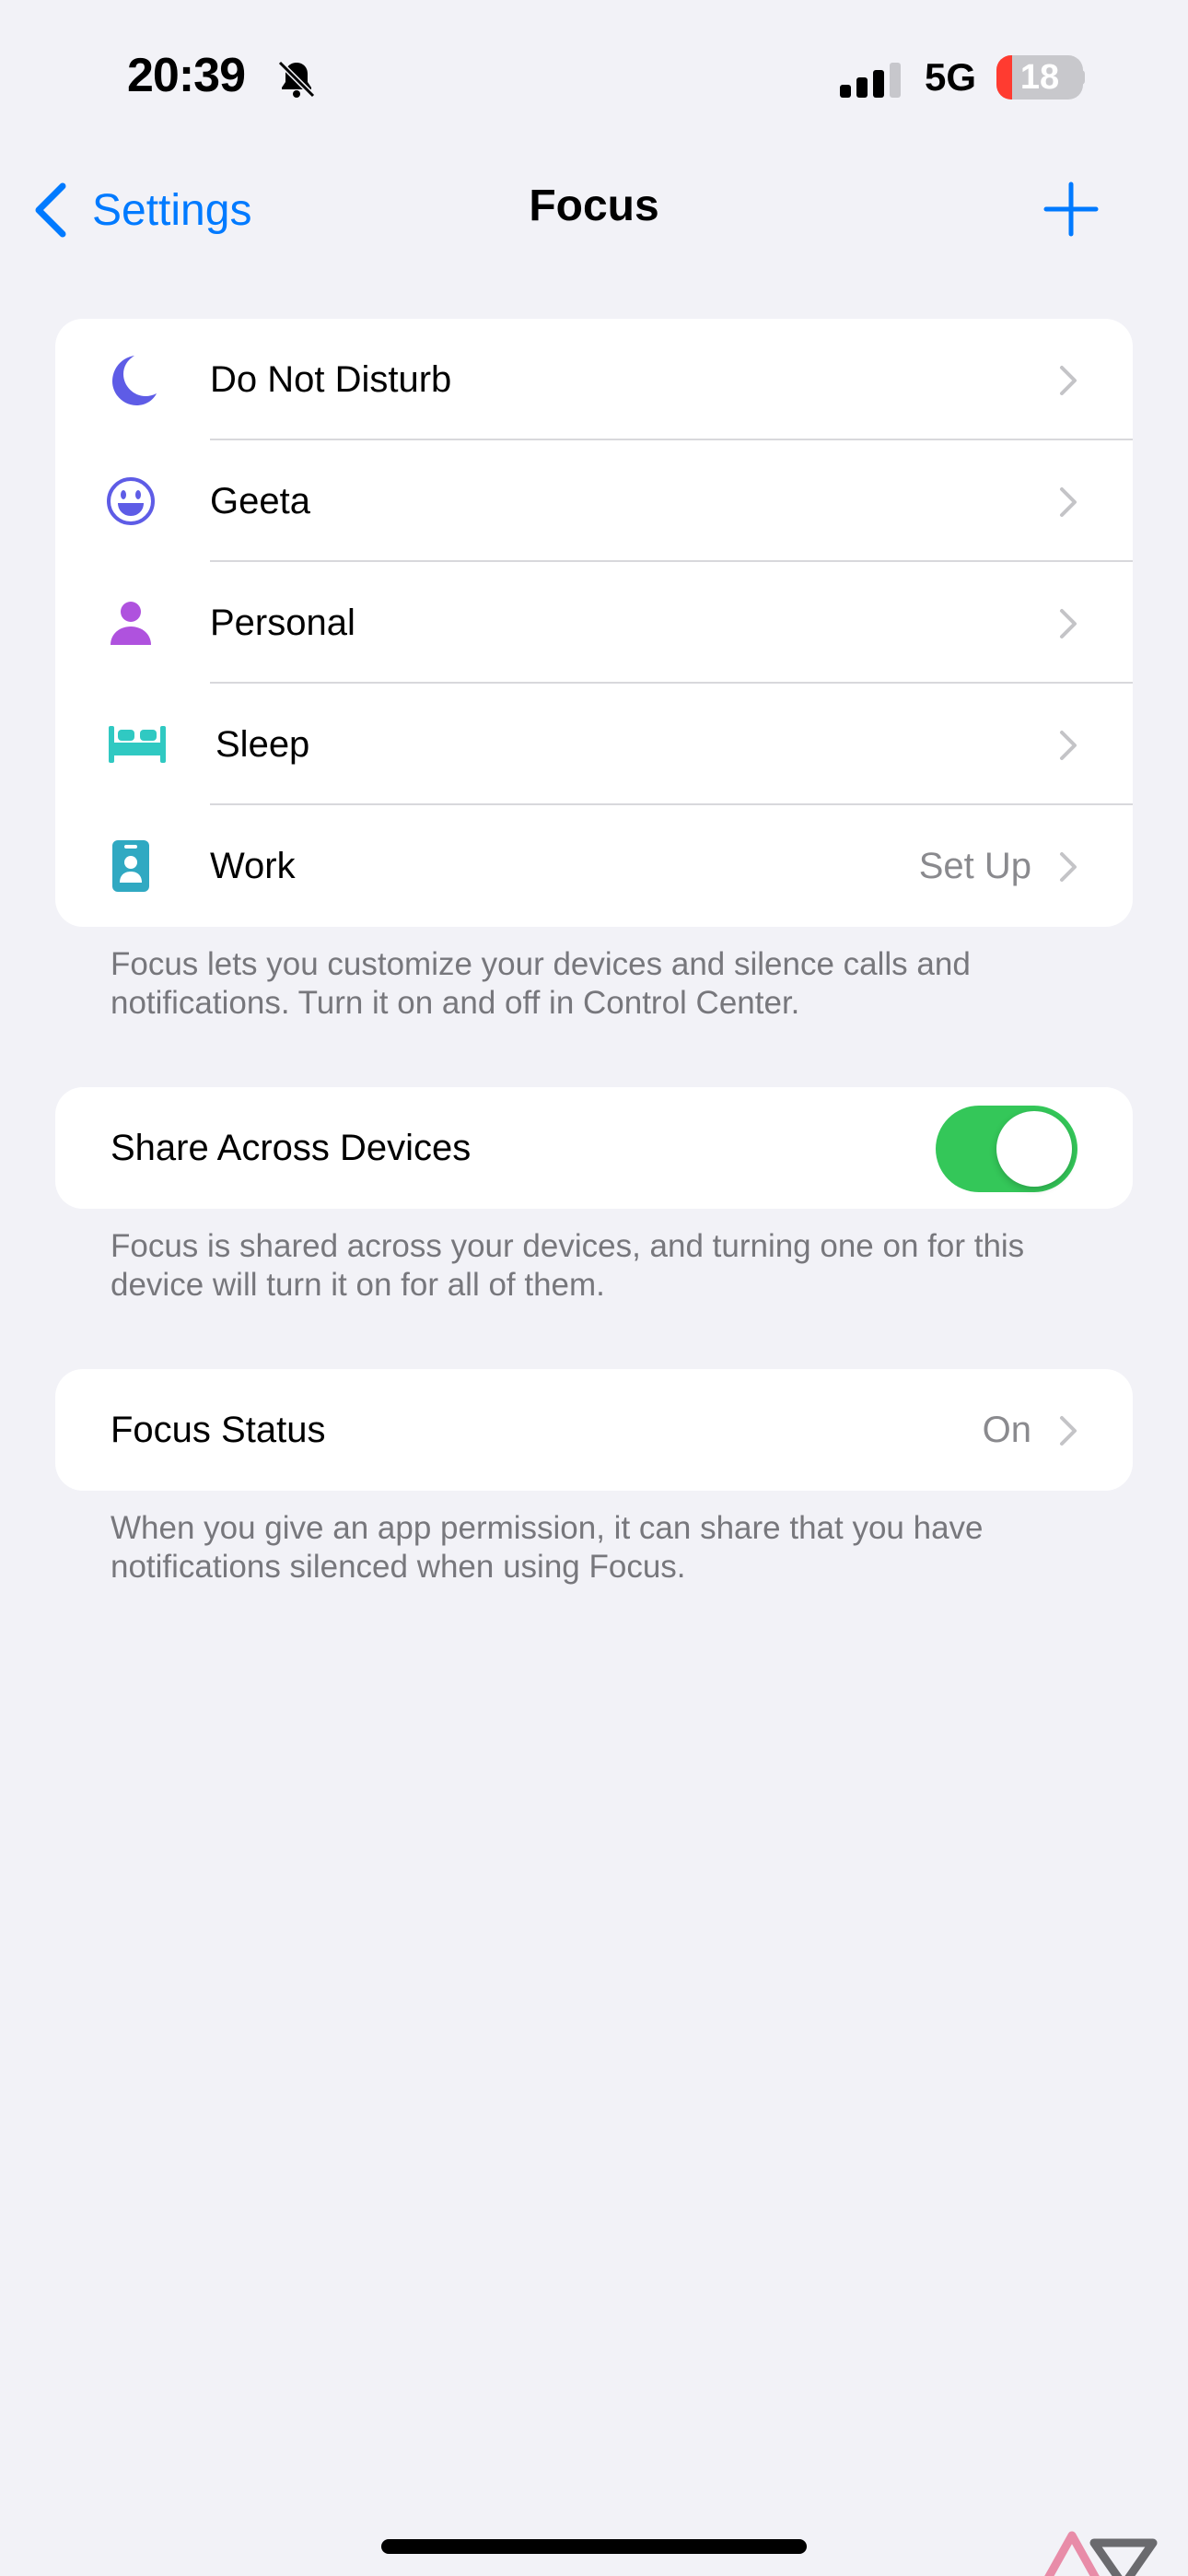  I want to click on share-across-devices-row: Share Across Devices, so click(594, 1148).